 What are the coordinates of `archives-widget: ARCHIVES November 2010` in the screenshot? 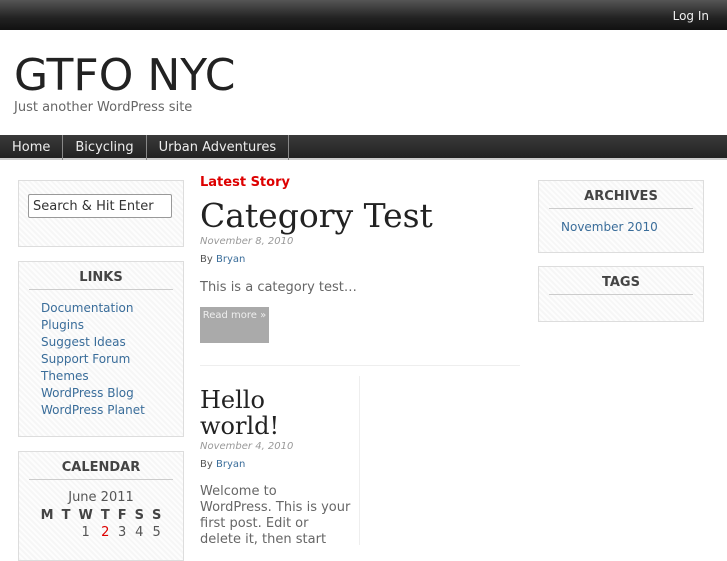 It's located at (621, 216).